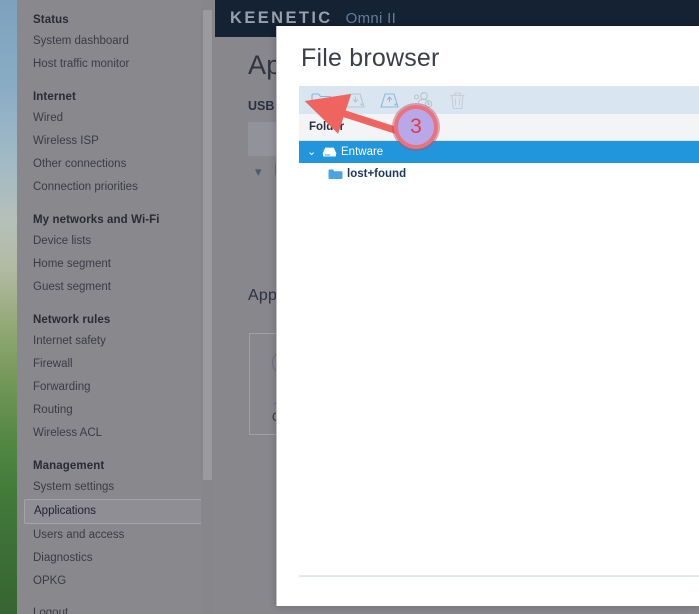 The height and width of the screenshot is (614, 699). Describe the element at coordinates (499, 100) in the screenshot. I see `file-browser-toolbar` at that location.